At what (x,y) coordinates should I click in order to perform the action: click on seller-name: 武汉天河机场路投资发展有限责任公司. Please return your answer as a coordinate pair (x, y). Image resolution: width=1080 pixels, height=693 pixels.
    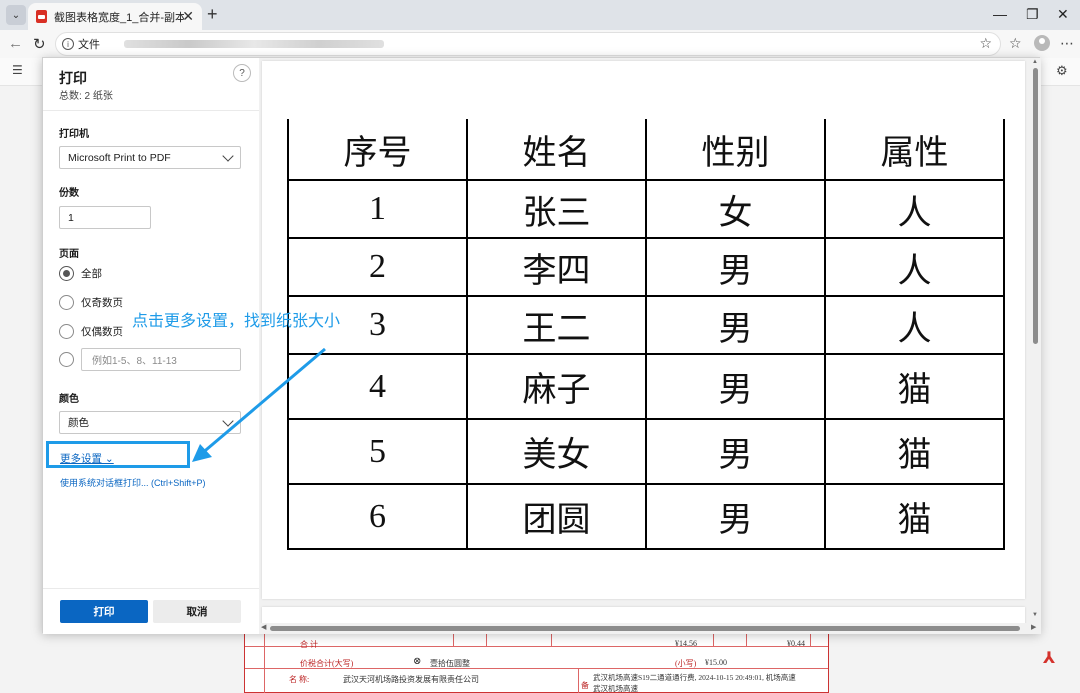
    Looking at the image, I should click on (411, 679).